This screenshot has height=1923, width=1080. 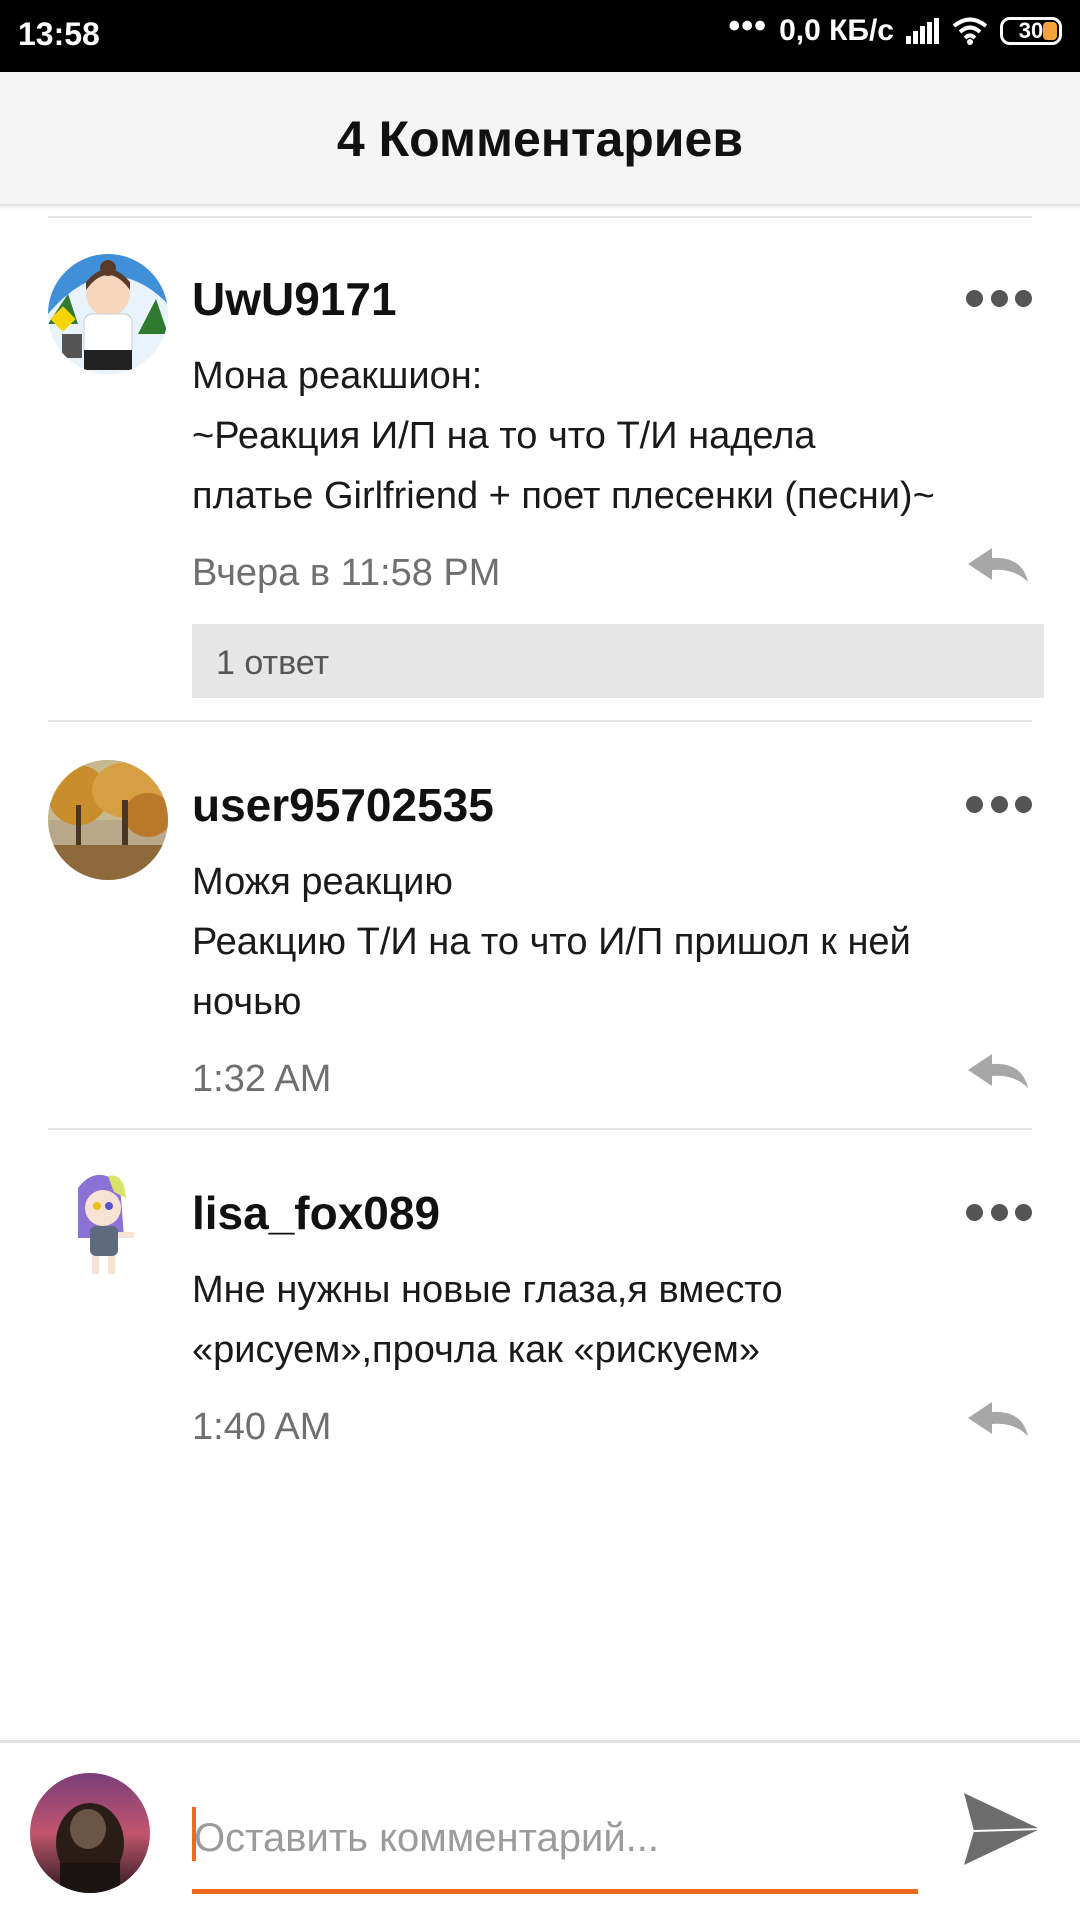 What do you see at coordinates (551, 942) in the screenshot?
I see `comment-line: Реакцию Т/И на то что И/П пришол к ней` at bounding box center [551, 942].